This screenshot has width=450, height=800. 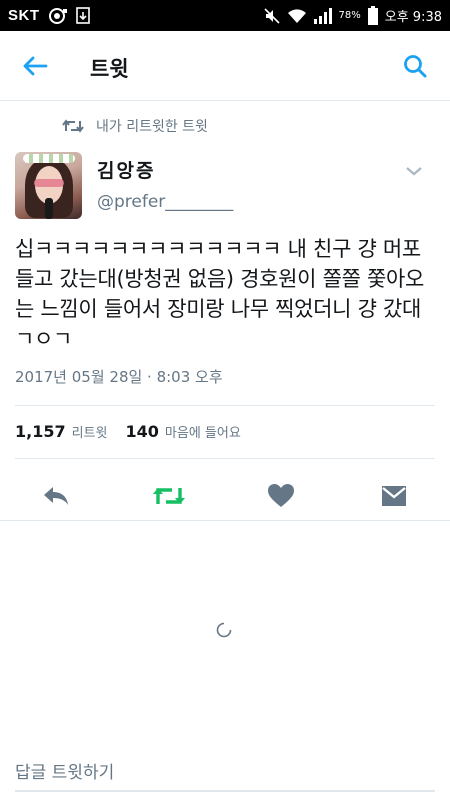 I want to click on heart-icon, so click(x=281, y=495).